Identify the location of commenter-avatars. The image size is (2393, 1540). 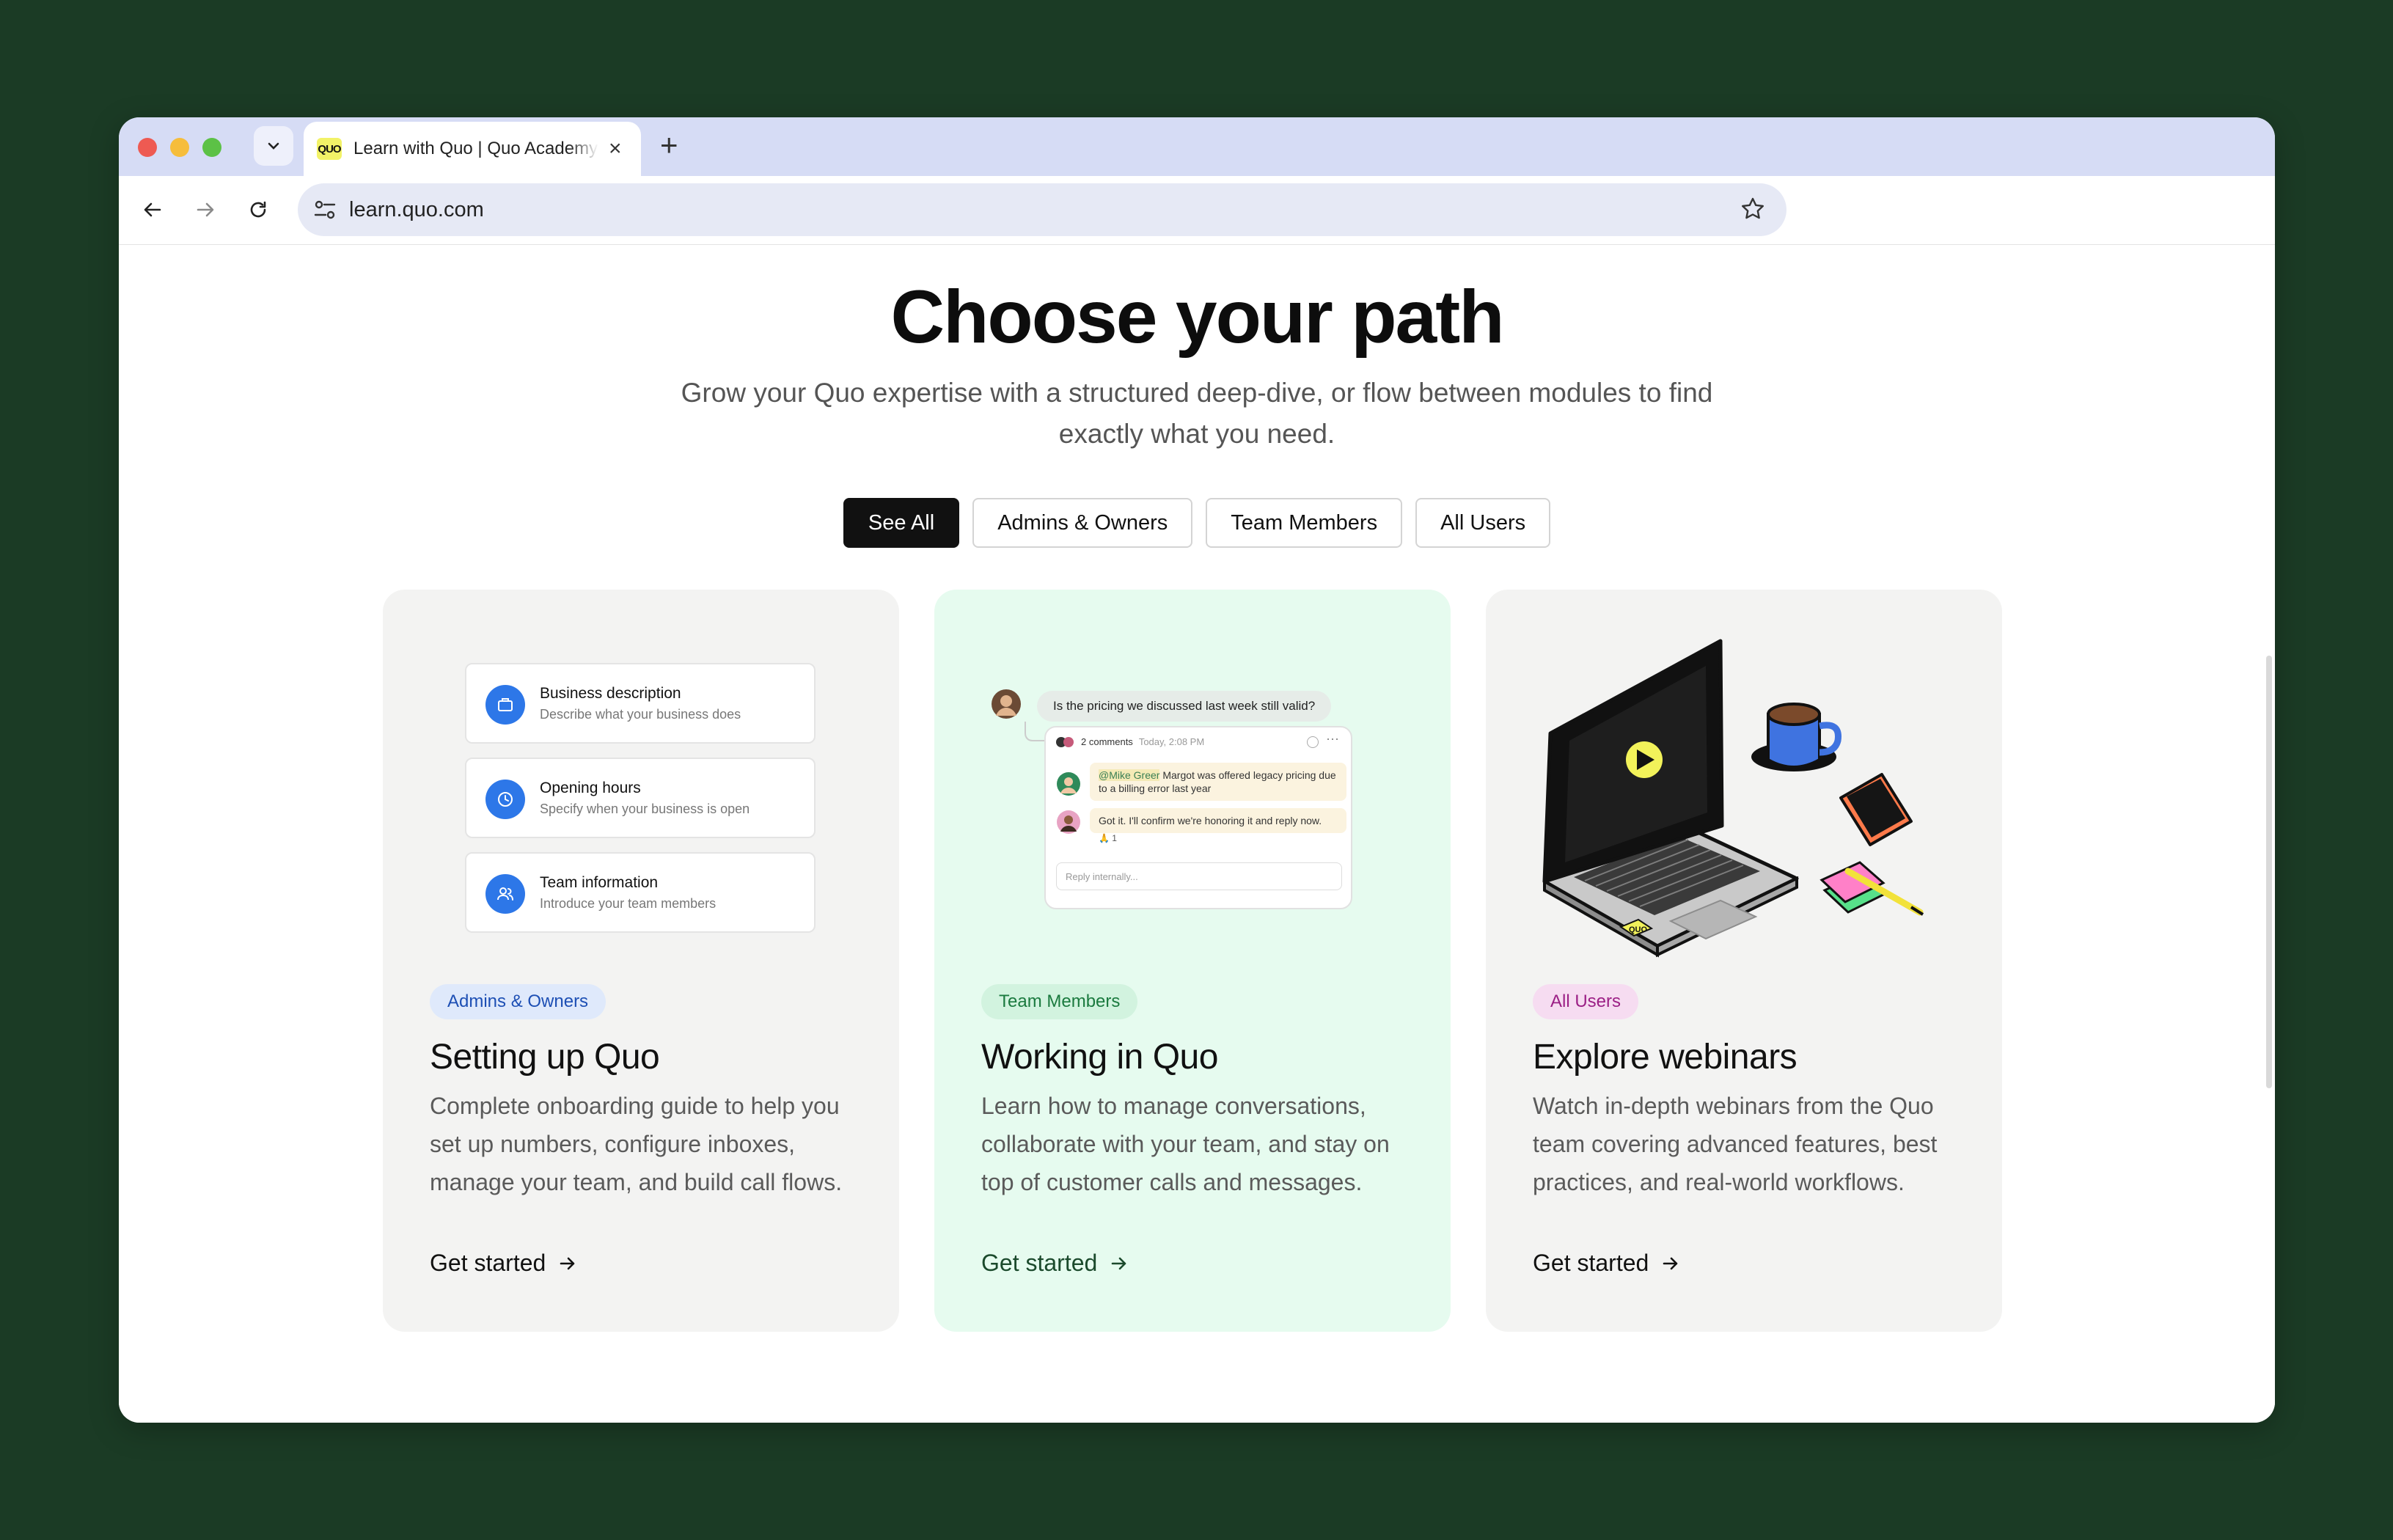
(1065, 741).